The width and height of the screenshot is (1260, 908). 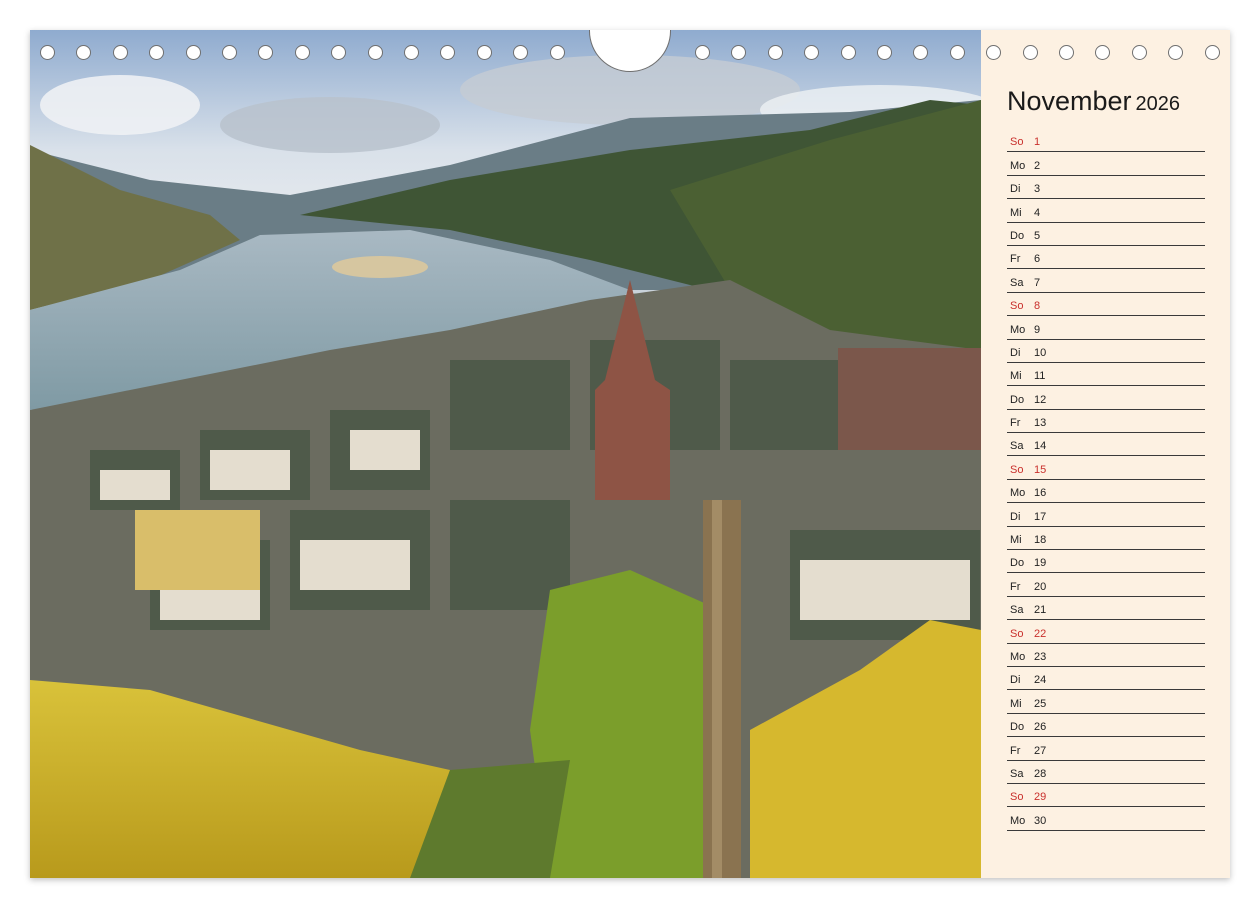 What do you see at coordinates (1106, 188) in the screenshot?
I see `day-row: Di 3` at bounding box center [1106, 188].